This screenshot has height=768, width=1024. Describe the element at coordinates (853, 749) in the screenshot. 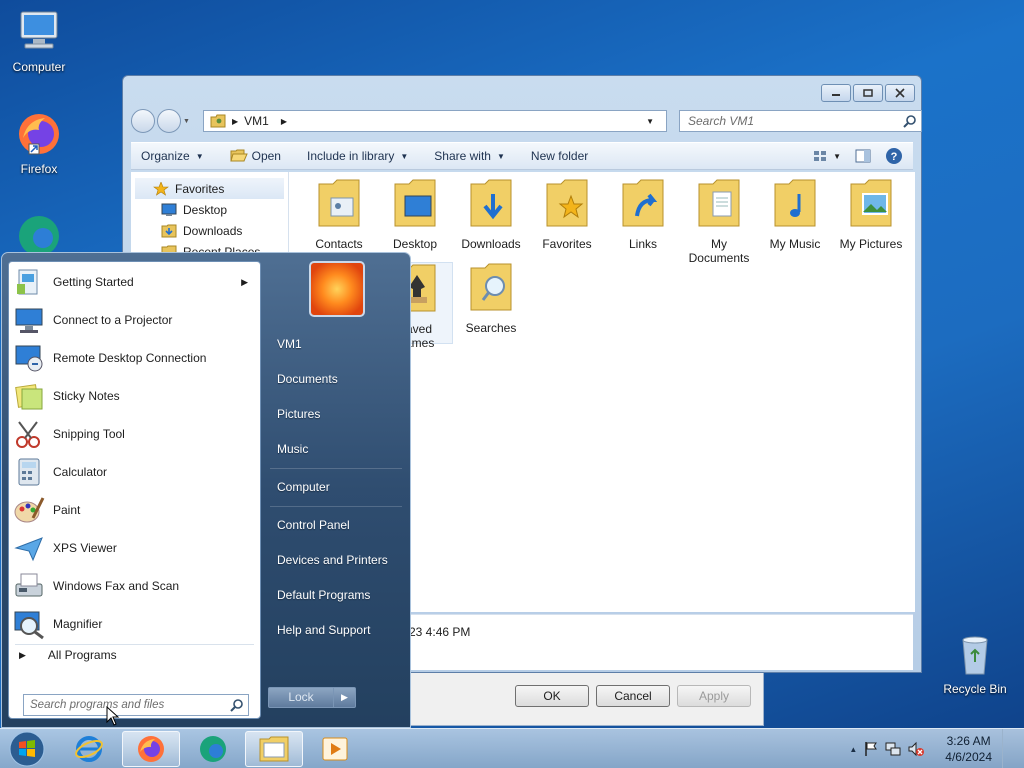

I see `show-hidden-icons-icon: ▲` at that location.